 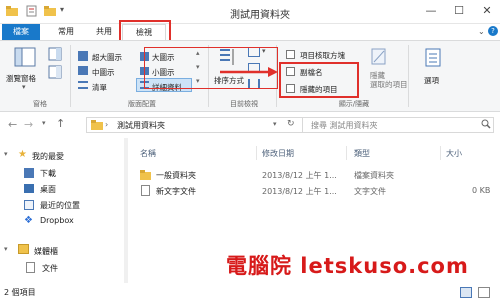 I want to click on status-bar: 2 個項目, so click(x=250, y=292).